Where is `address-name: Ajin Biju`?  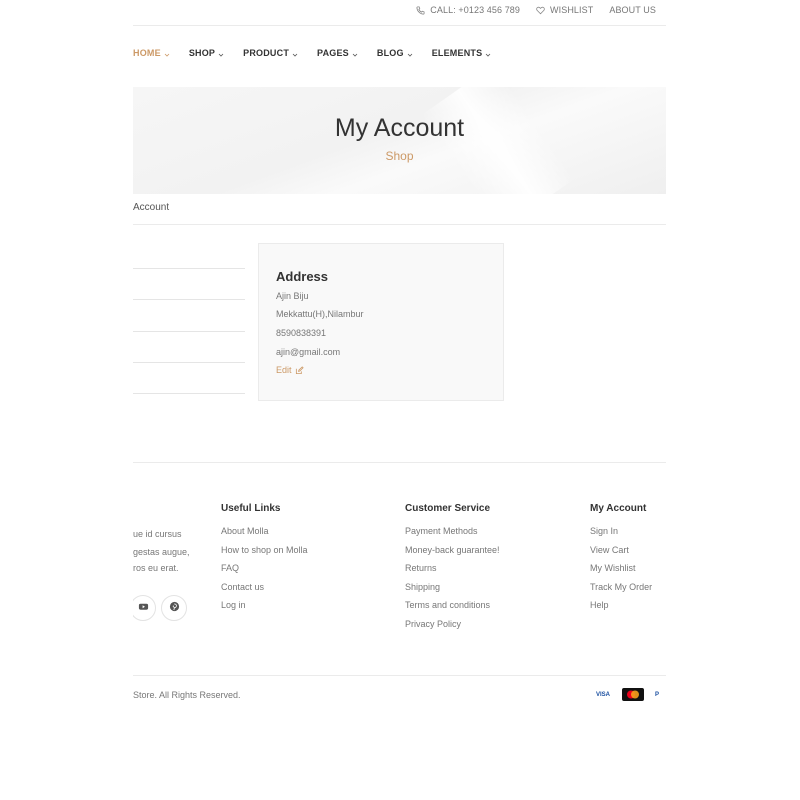 address-name: Ajin Biju is located at coordinates (292, 296).